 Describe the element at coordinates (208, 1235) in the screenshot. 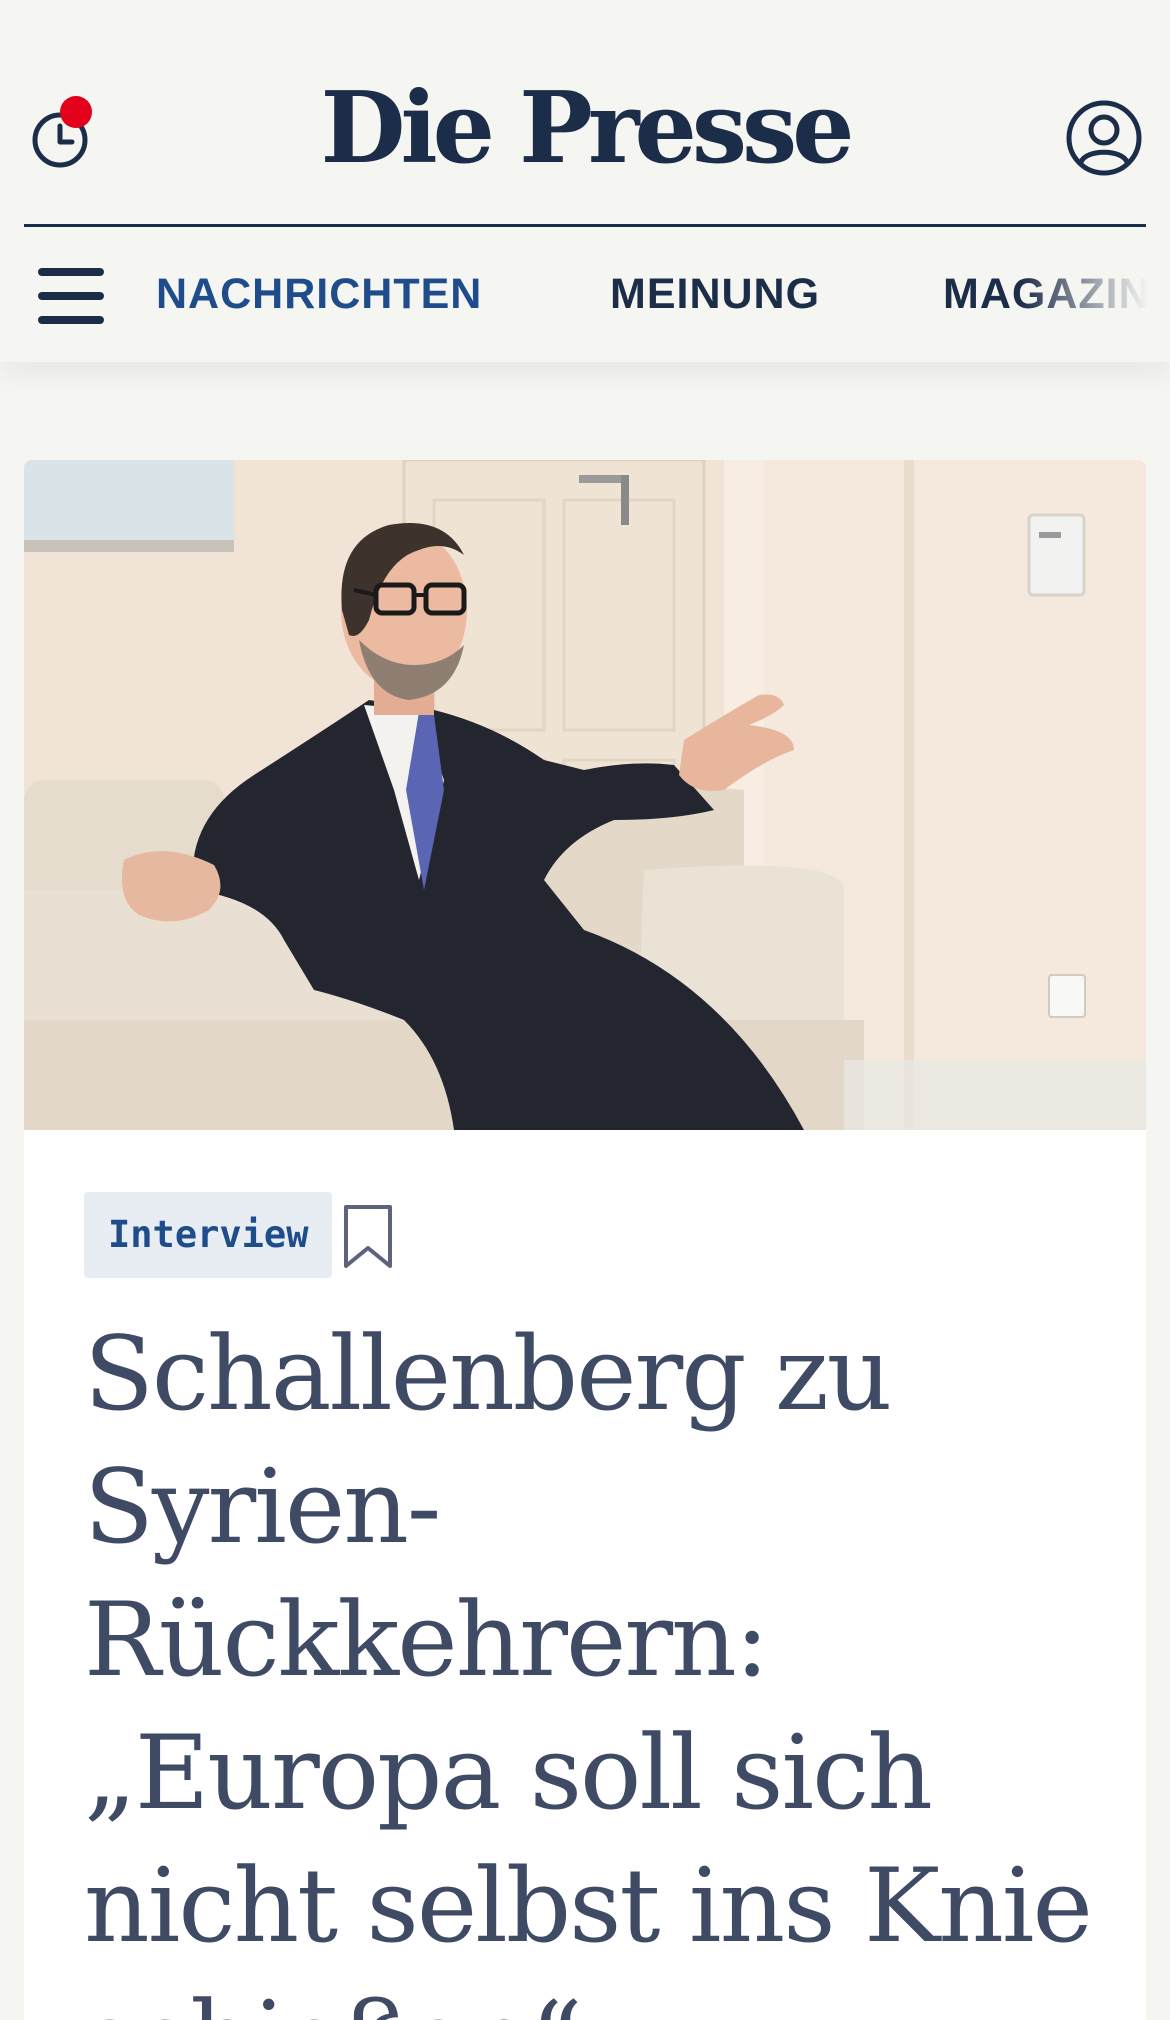

I see `category-tag: Interview` at that location.